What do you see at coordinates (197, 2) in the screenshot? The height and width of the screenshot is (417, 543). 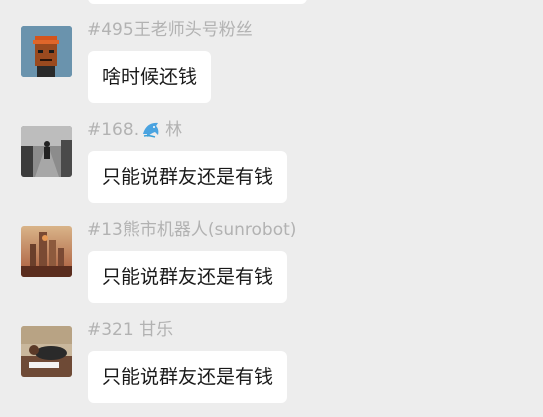 I see `previous-message-bubble` at bounding box center [197, 2].